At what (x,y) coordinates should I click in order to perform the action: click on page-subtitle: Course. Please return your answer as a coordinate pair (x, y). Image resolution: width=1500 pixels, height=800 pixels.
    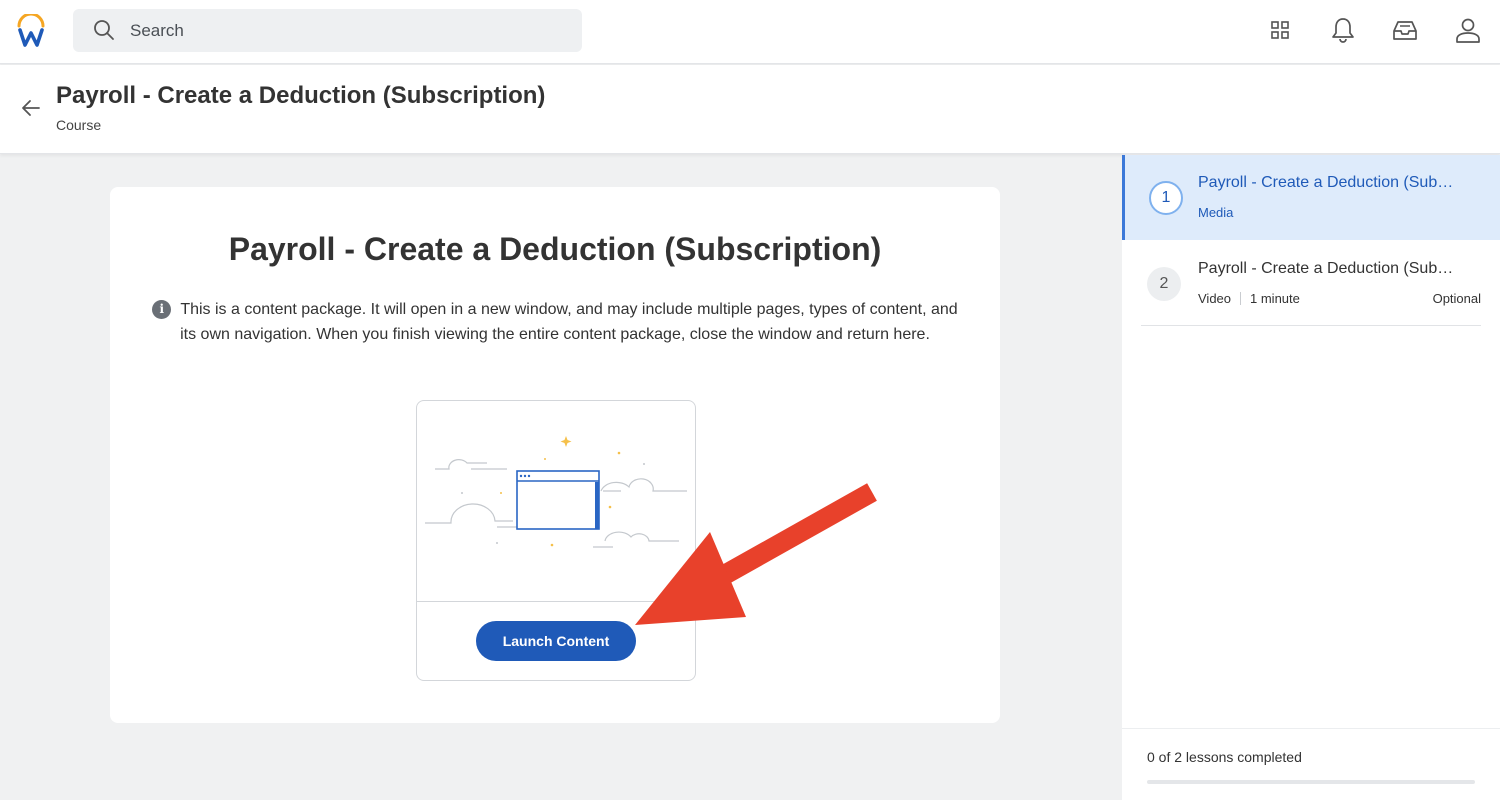
    Looking at the image, I should click on (79, 125).